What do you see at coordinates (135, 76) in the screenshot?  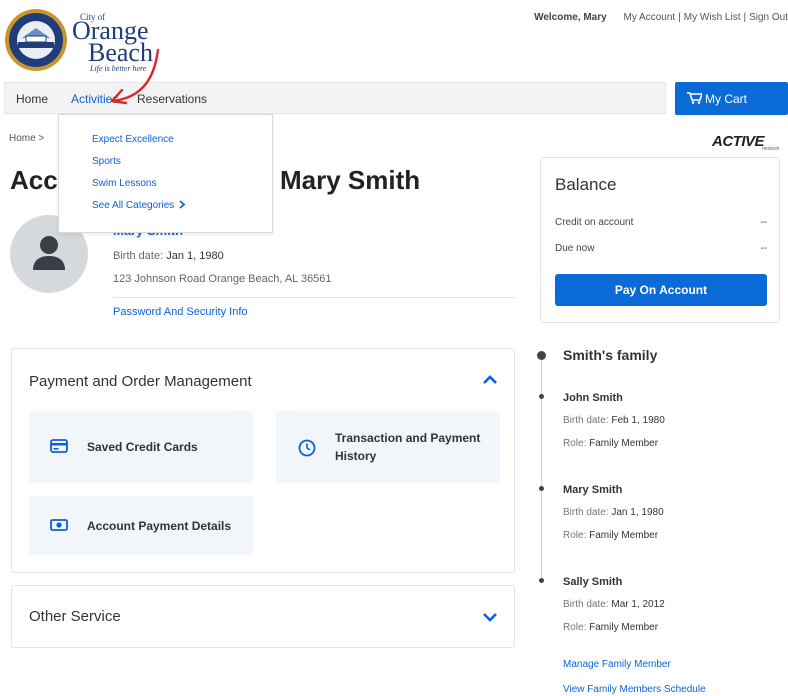 I see `annotation-arrow-icon` at bounding box center [135, 76].